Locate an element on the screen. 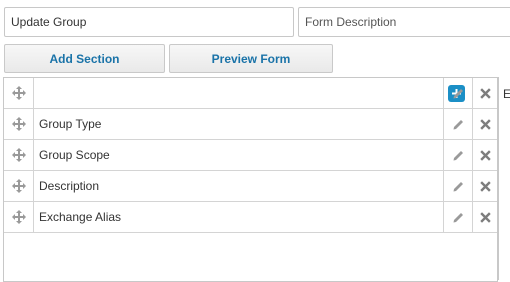  field-label: Group Scope is located at coordinates (238, 155).